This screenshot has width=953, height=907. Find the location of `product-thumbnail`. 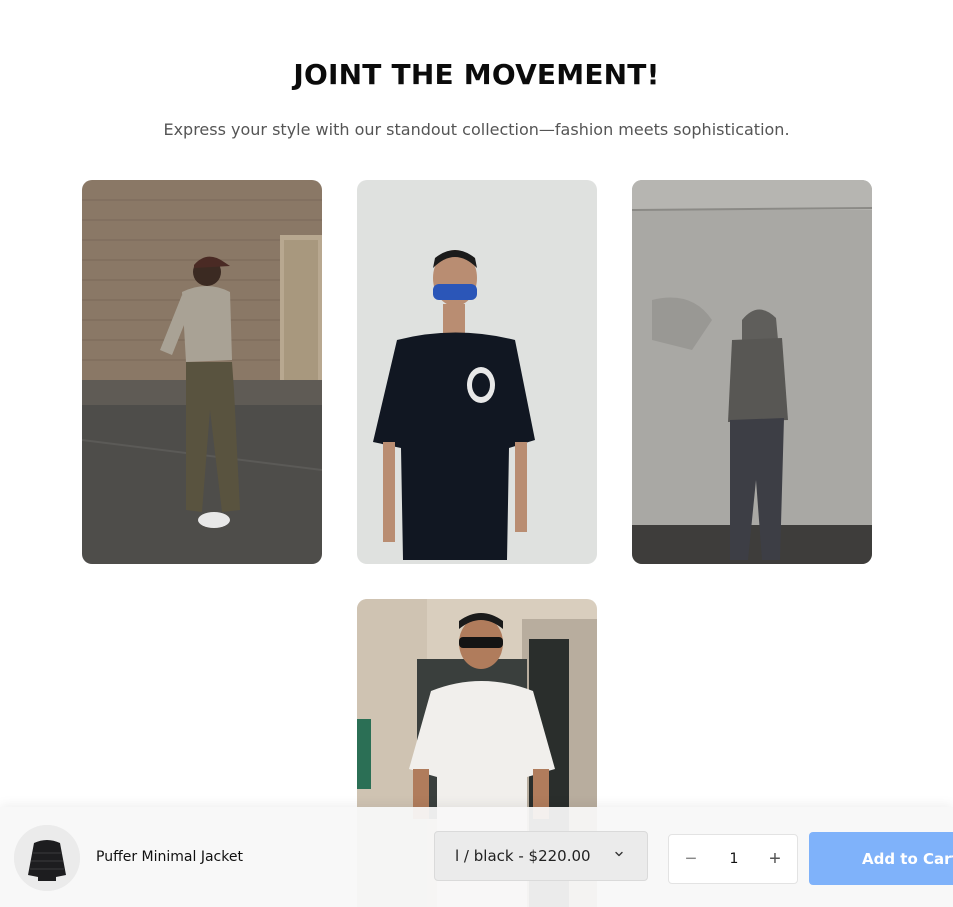

product-thumbnail is located at coordinates (47, 858).